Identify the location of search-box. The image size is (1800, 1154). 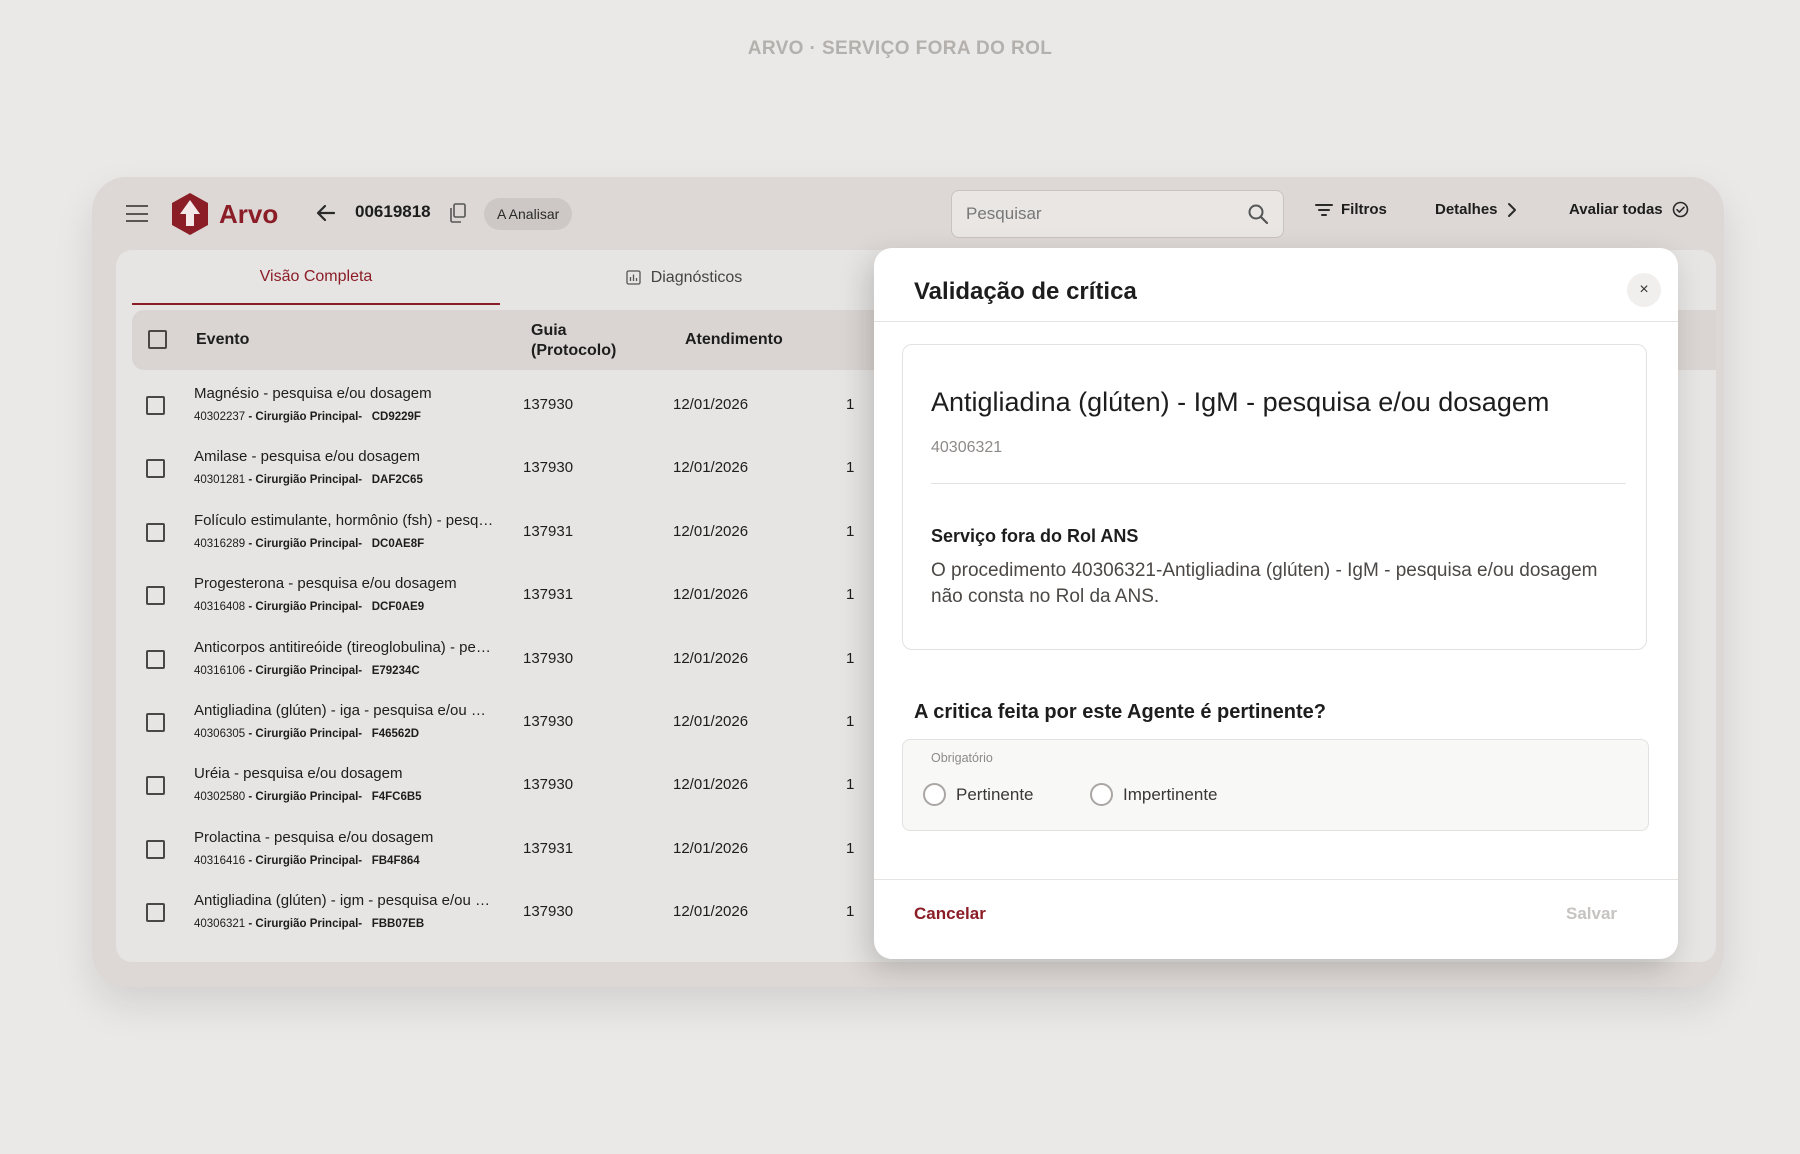
(1117, 214).